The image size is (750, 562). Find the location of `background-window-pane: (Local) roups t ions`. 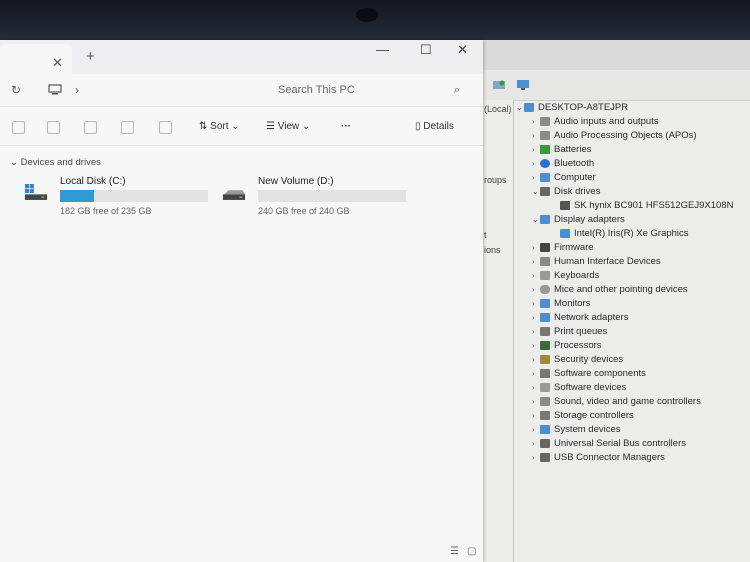

background-window-pane: (Local) roups t ions is located at coordinates (496, 331).